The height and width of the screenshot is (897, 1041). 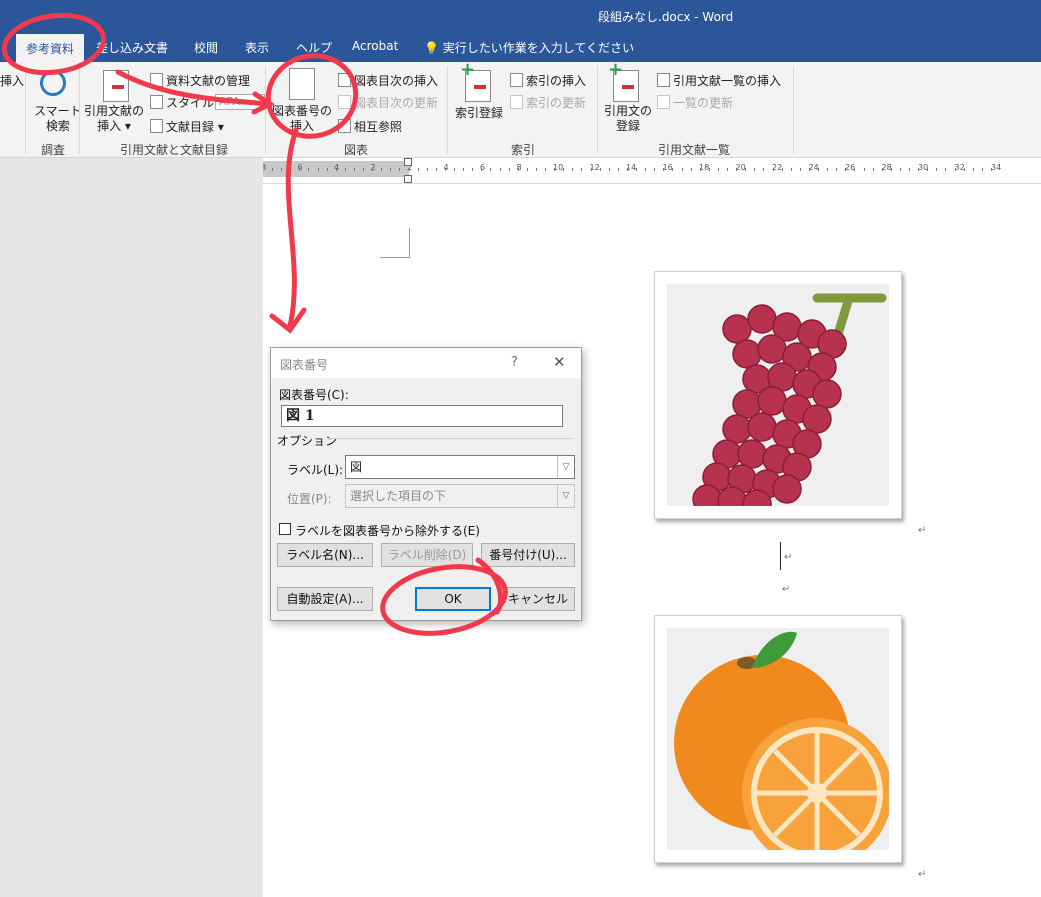 I want to click on insert-citation-label: 引用文献の 挿入 ▾, so click(x=114, y=118).